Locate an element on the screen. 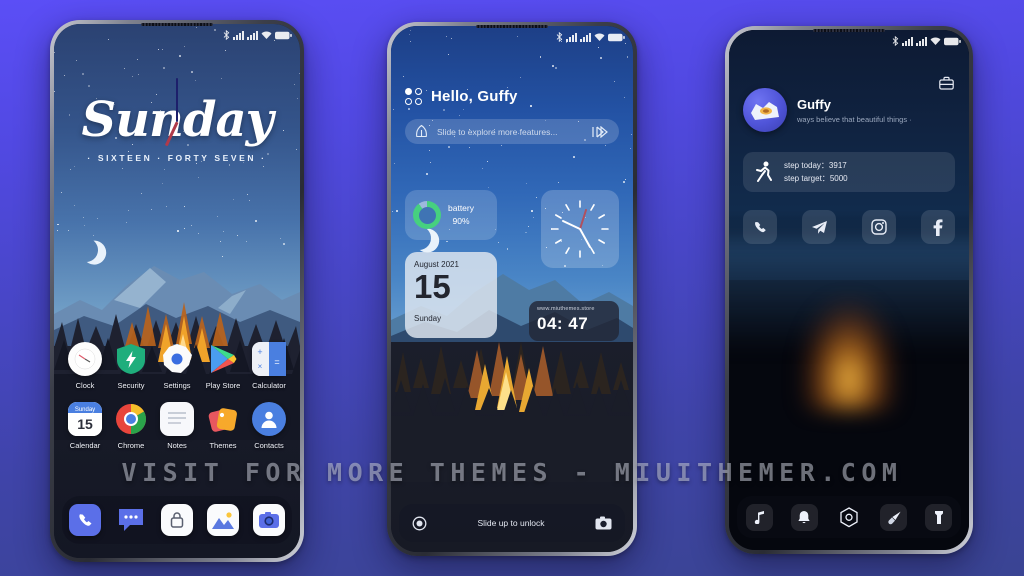  app-label: Chrome is located at coordinates (131, 445).